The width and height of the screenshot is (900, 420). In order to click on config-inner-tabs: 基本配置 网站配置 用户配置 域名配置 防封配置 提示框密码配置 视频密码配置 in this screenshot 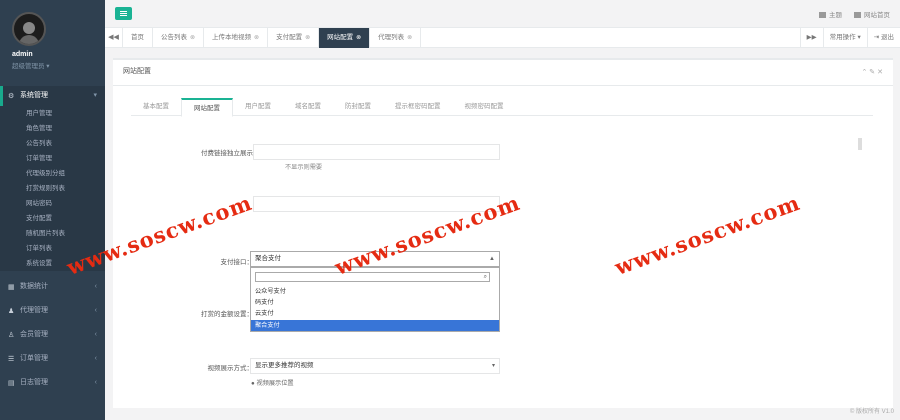, I will do `click(502, 107)`.